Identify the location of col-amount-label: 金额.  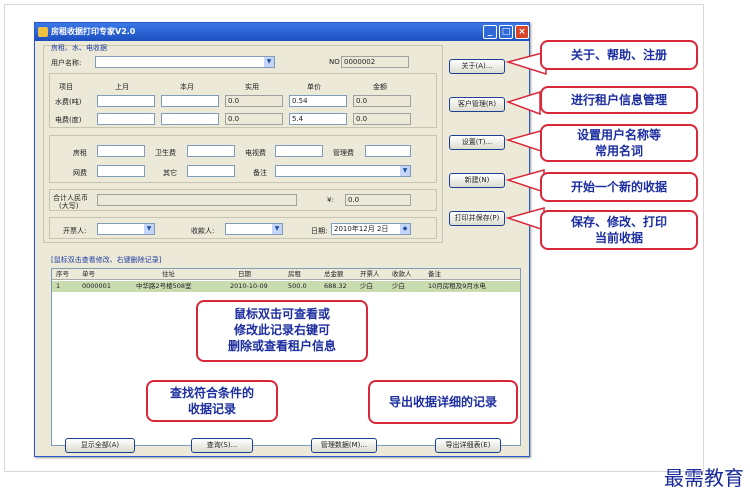
(380, 87).